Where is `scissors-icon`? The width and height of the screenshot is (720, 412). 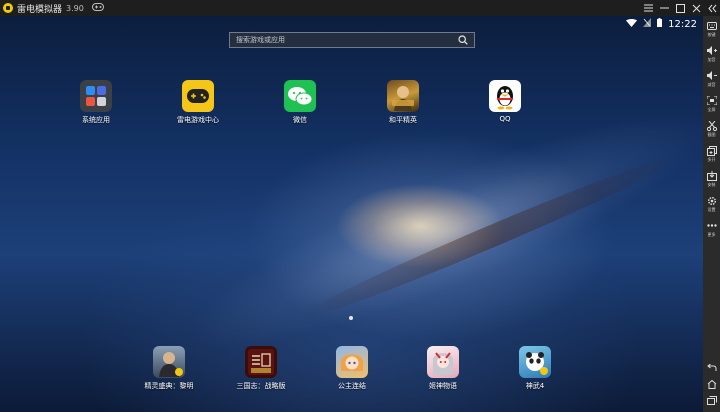
scissors-icon is located at coordinates (711, 125).